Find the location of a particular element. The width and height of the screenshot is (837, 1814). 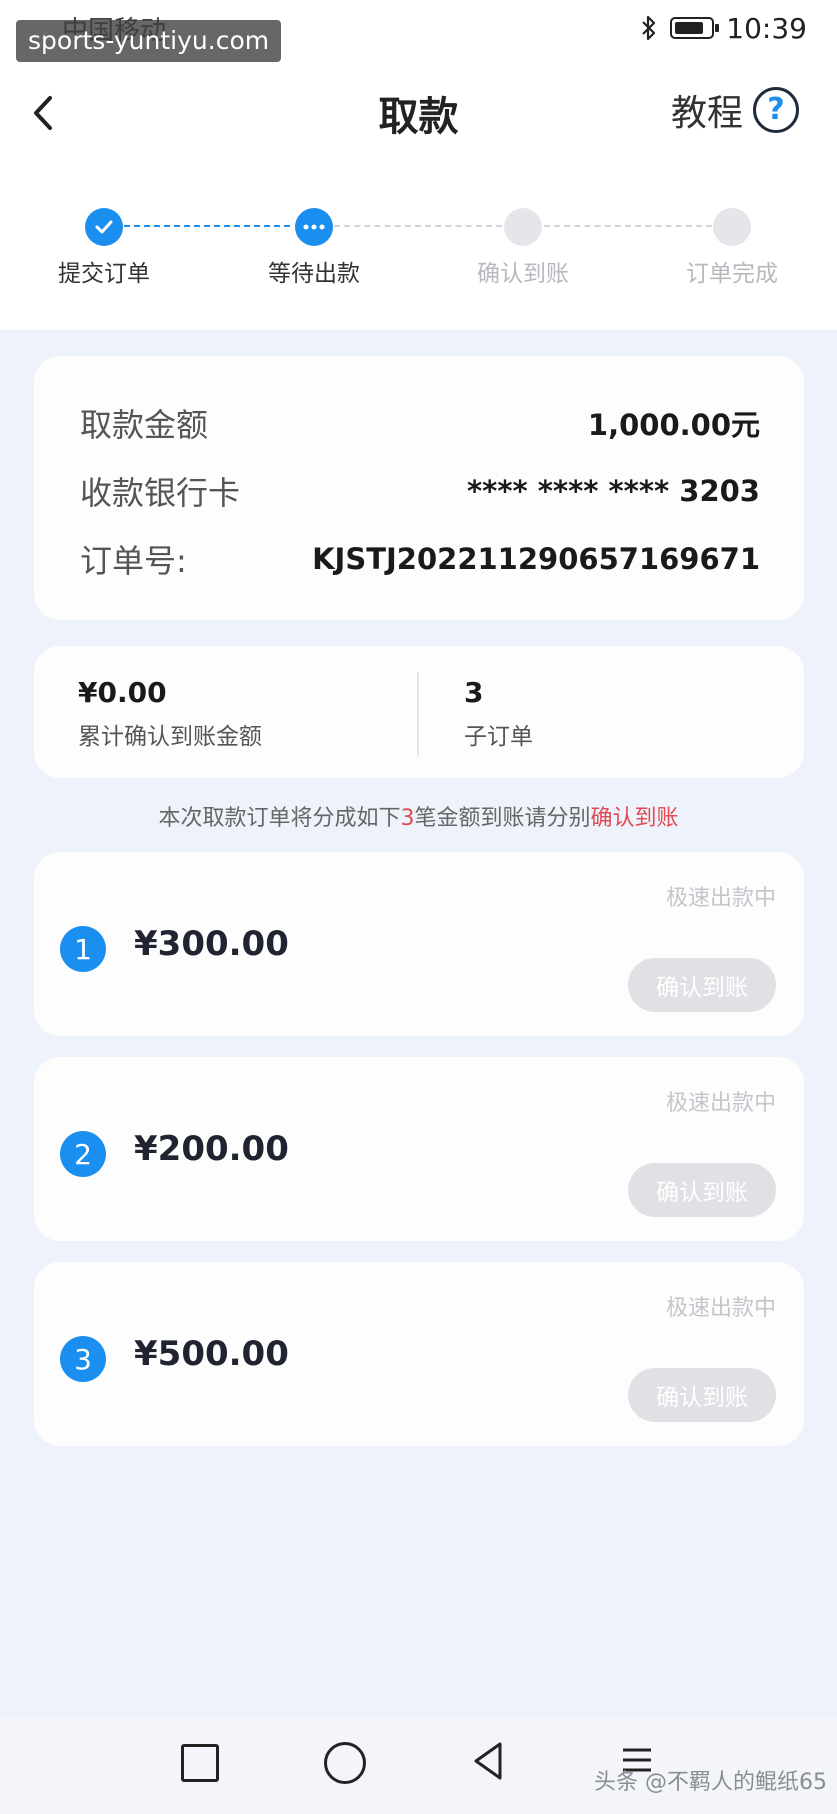

ellipsis-icon is located at coordinates (314, 227).